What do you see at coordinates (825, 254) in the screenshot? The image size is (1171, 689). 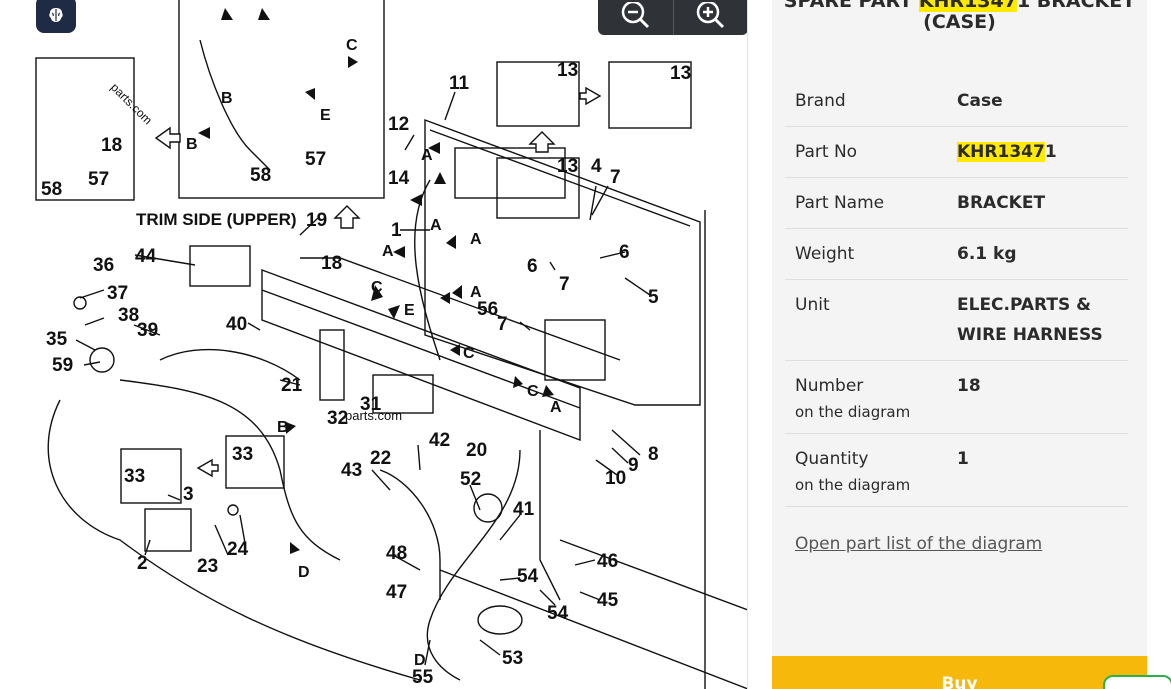 I see `spec-label: Weight` at bounding box center [825, 254].